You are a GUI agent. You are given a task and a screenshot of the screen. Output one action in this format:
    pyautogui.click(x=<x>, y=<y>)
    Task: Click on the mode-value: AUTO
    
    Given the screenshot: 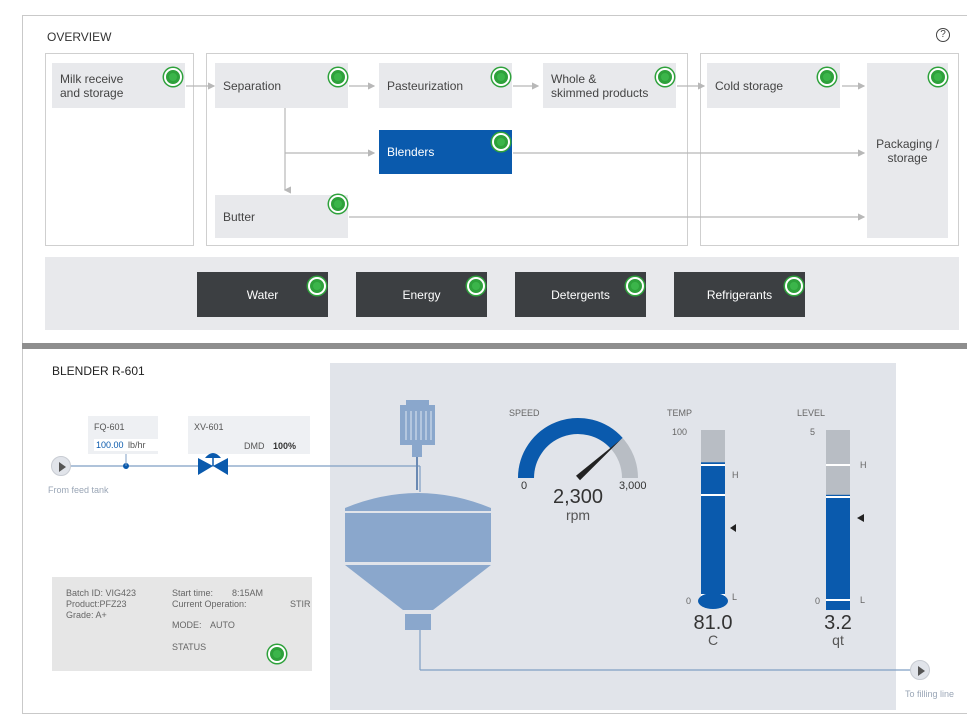 What is the action you would take?
    pyautogui.click(x=222, y=625)
    